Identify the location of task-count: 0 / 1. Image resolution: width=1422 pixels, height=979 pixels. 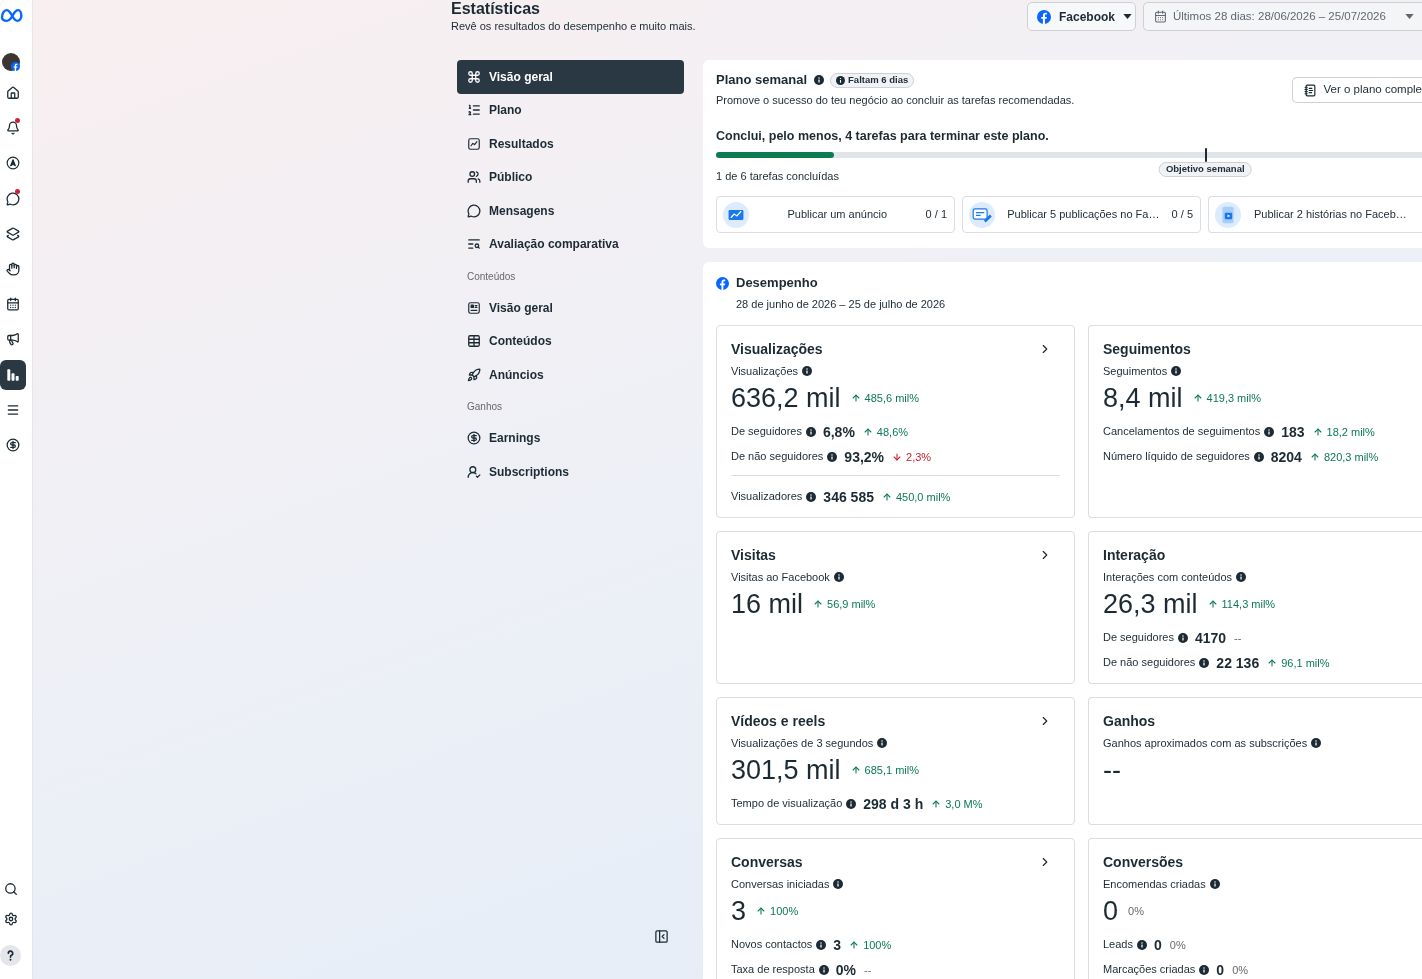
(936, 215).